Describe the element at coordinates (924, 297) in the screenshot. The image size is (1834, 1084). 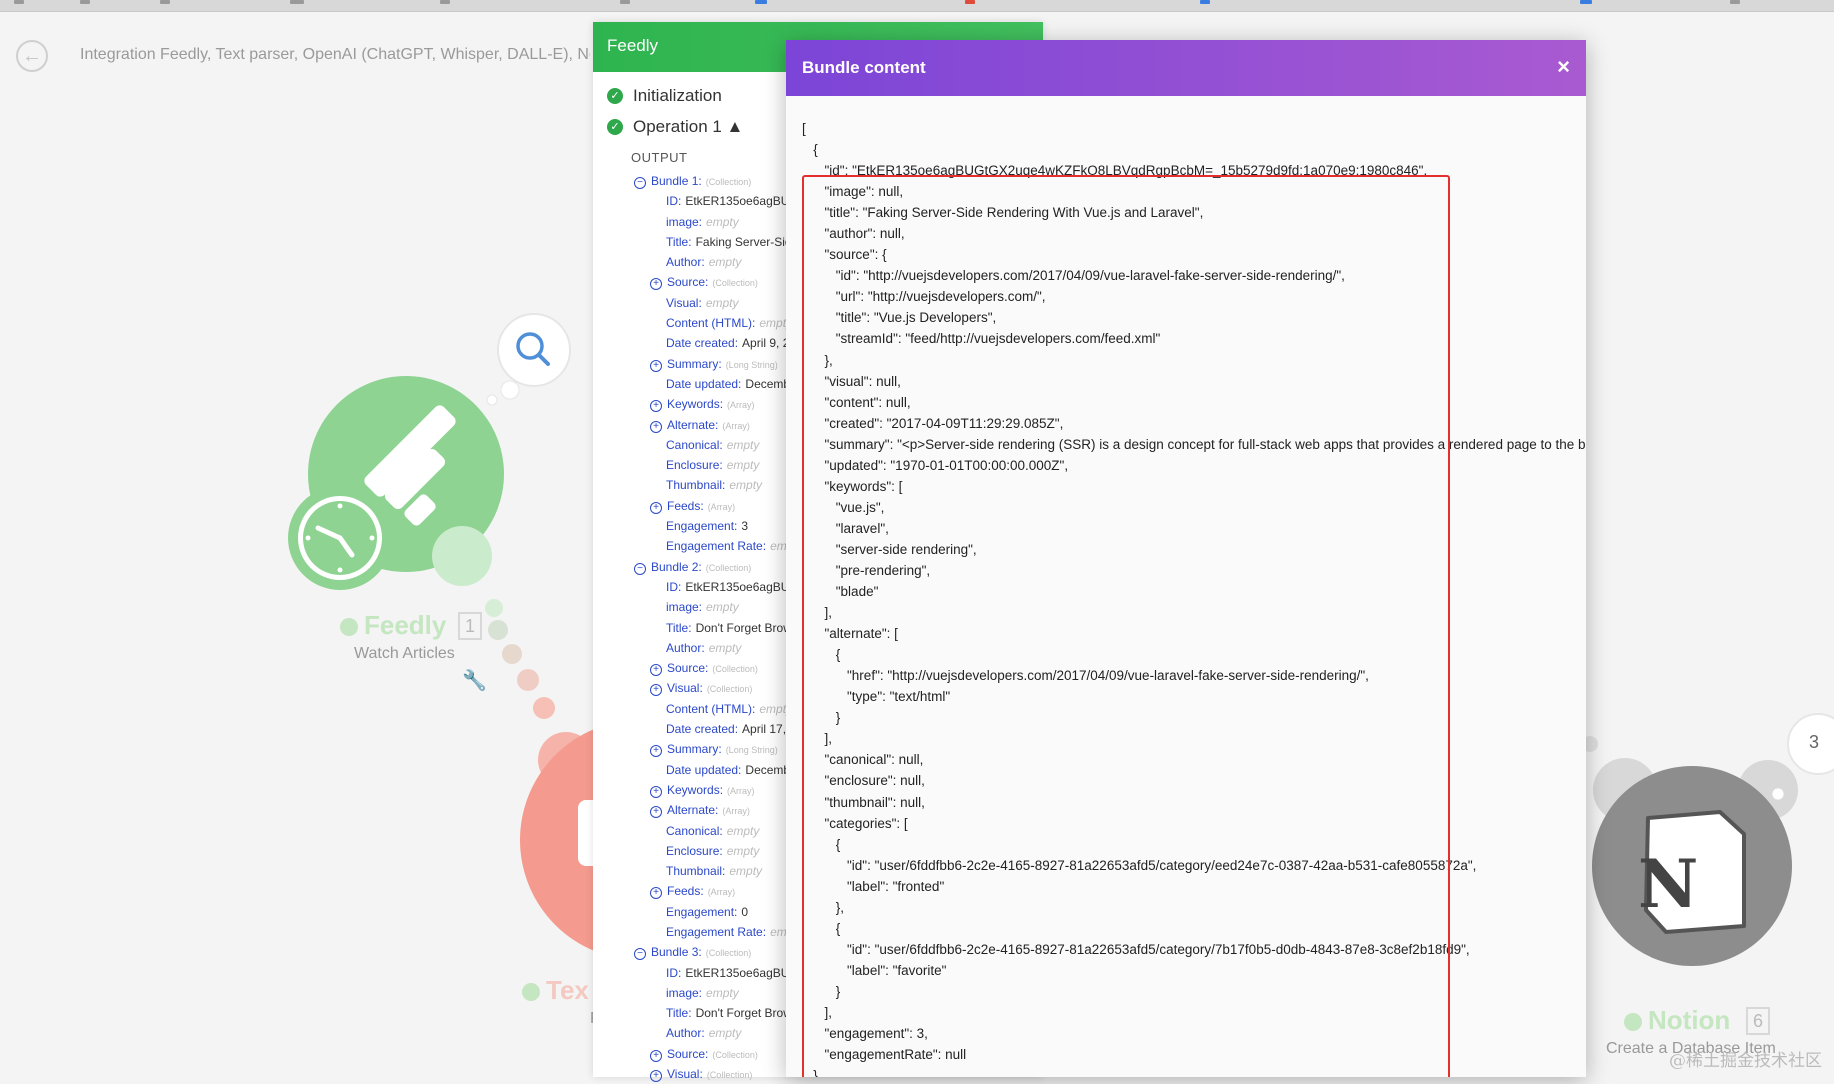
I see `json-line: "url": "http://vuejsdevelopers.com/",` at that location.